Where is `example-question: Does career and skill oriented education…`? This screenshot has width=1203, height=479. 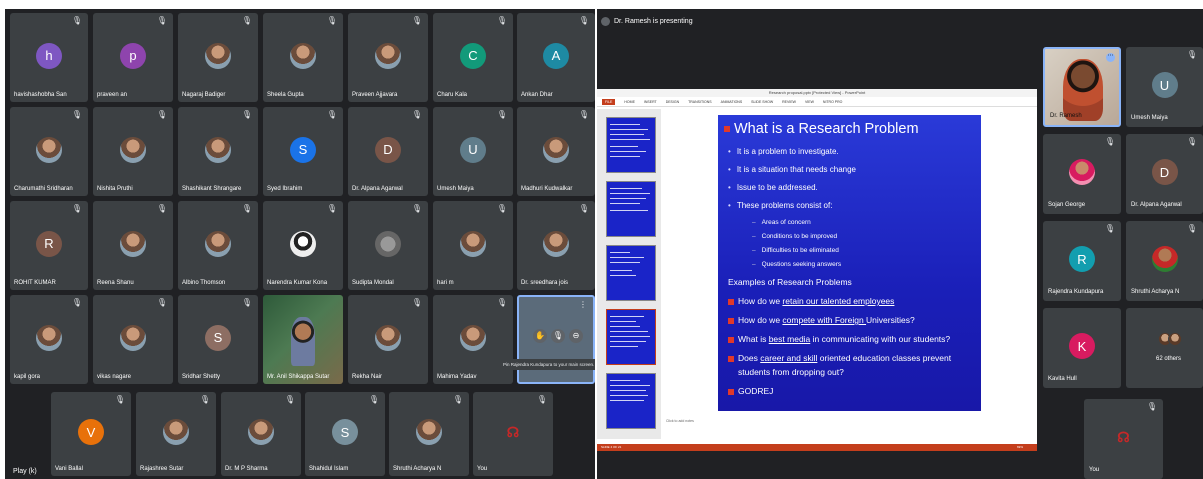
example-question: Does career and skill oriented education… is located at coordinates (839, 358).